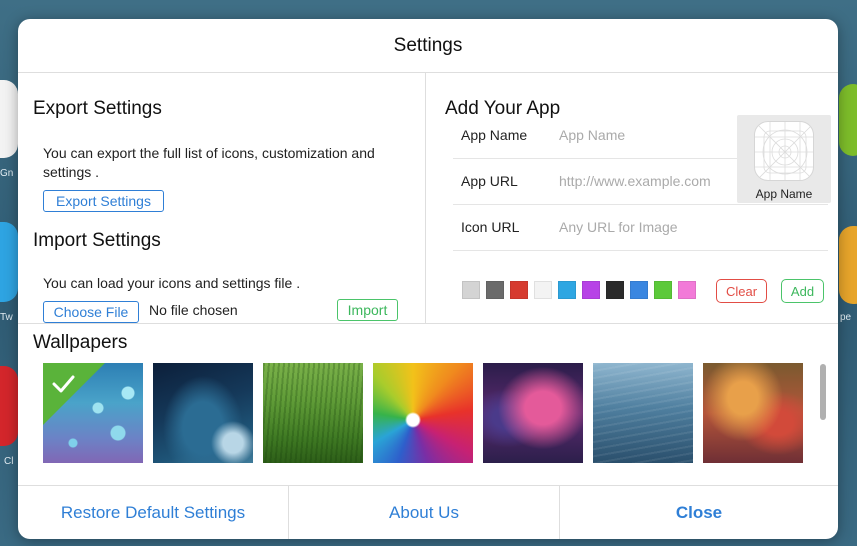 The width and height of the screenshot is (857, 546). What do you see at coordinates (74, 394) in the screenshot?
I see `selected-check-icon` at bounding box center [74, 394].